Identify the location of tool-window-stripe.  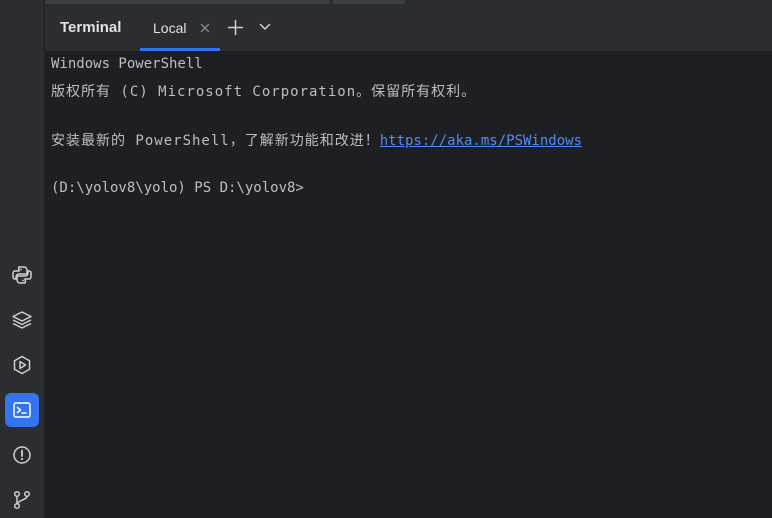
(22, 259).